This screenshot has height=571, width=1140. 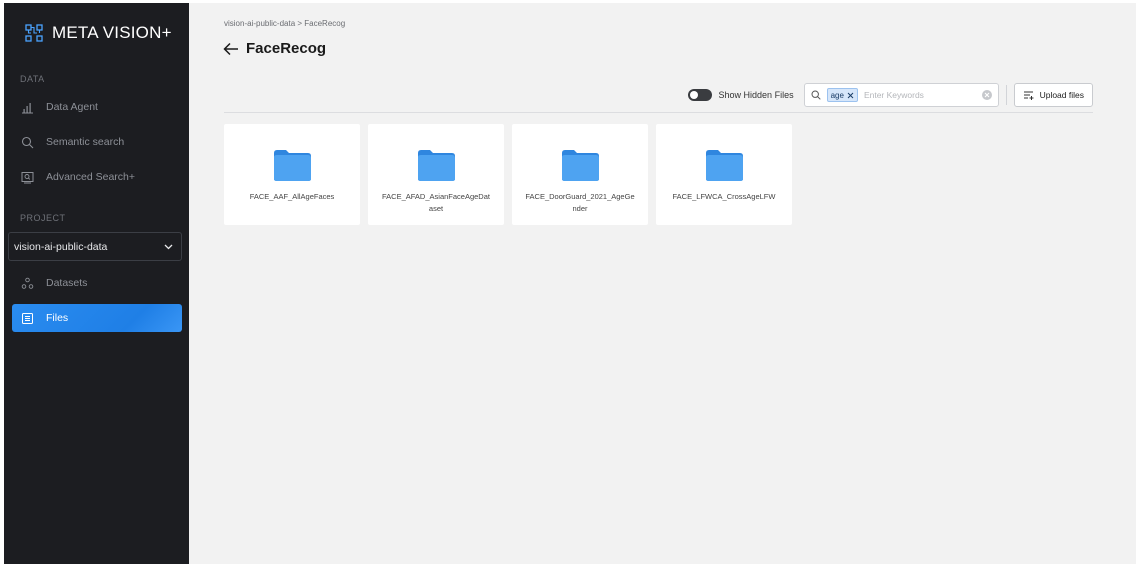 I want to click on project-select: vision-ai-public-data, so click(x=95, y=246).